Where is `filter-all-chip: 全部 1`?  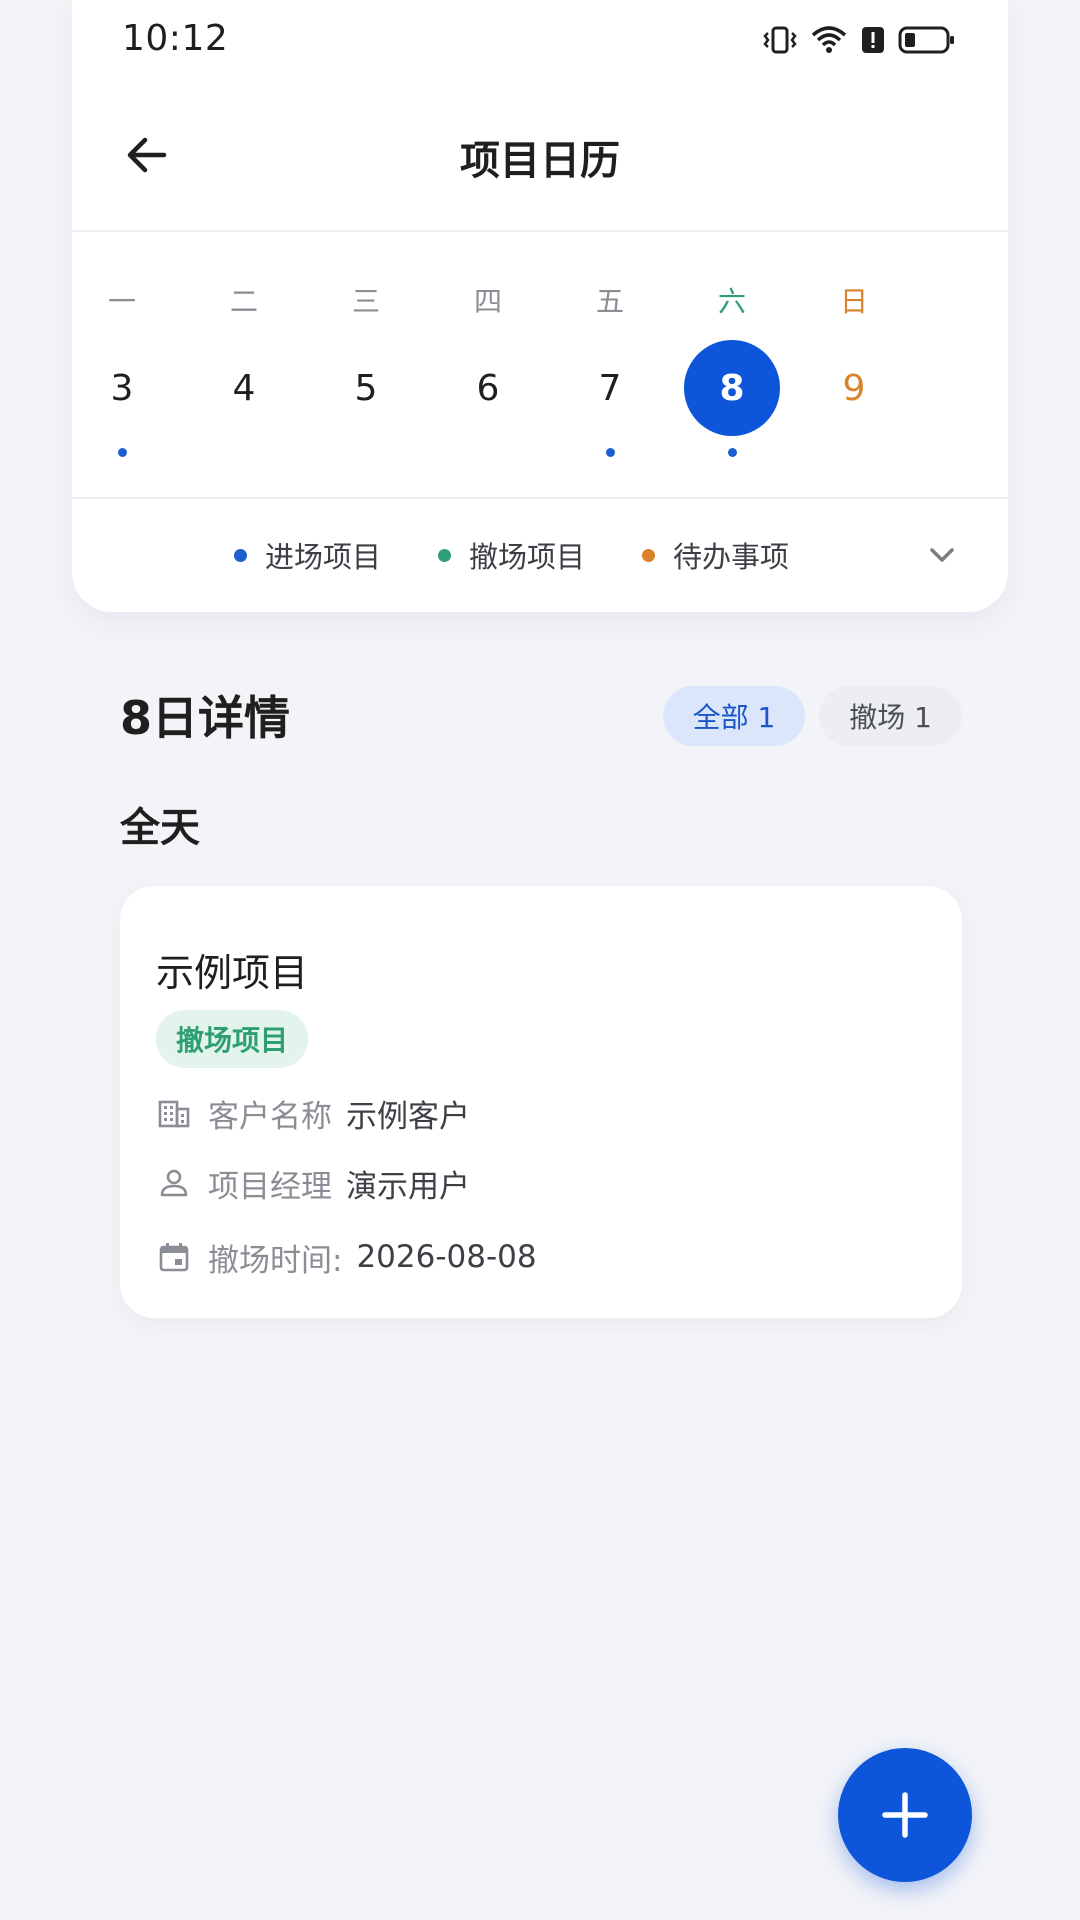 filter-all-chip: 全部 1 is located at coordinates (734, 716).